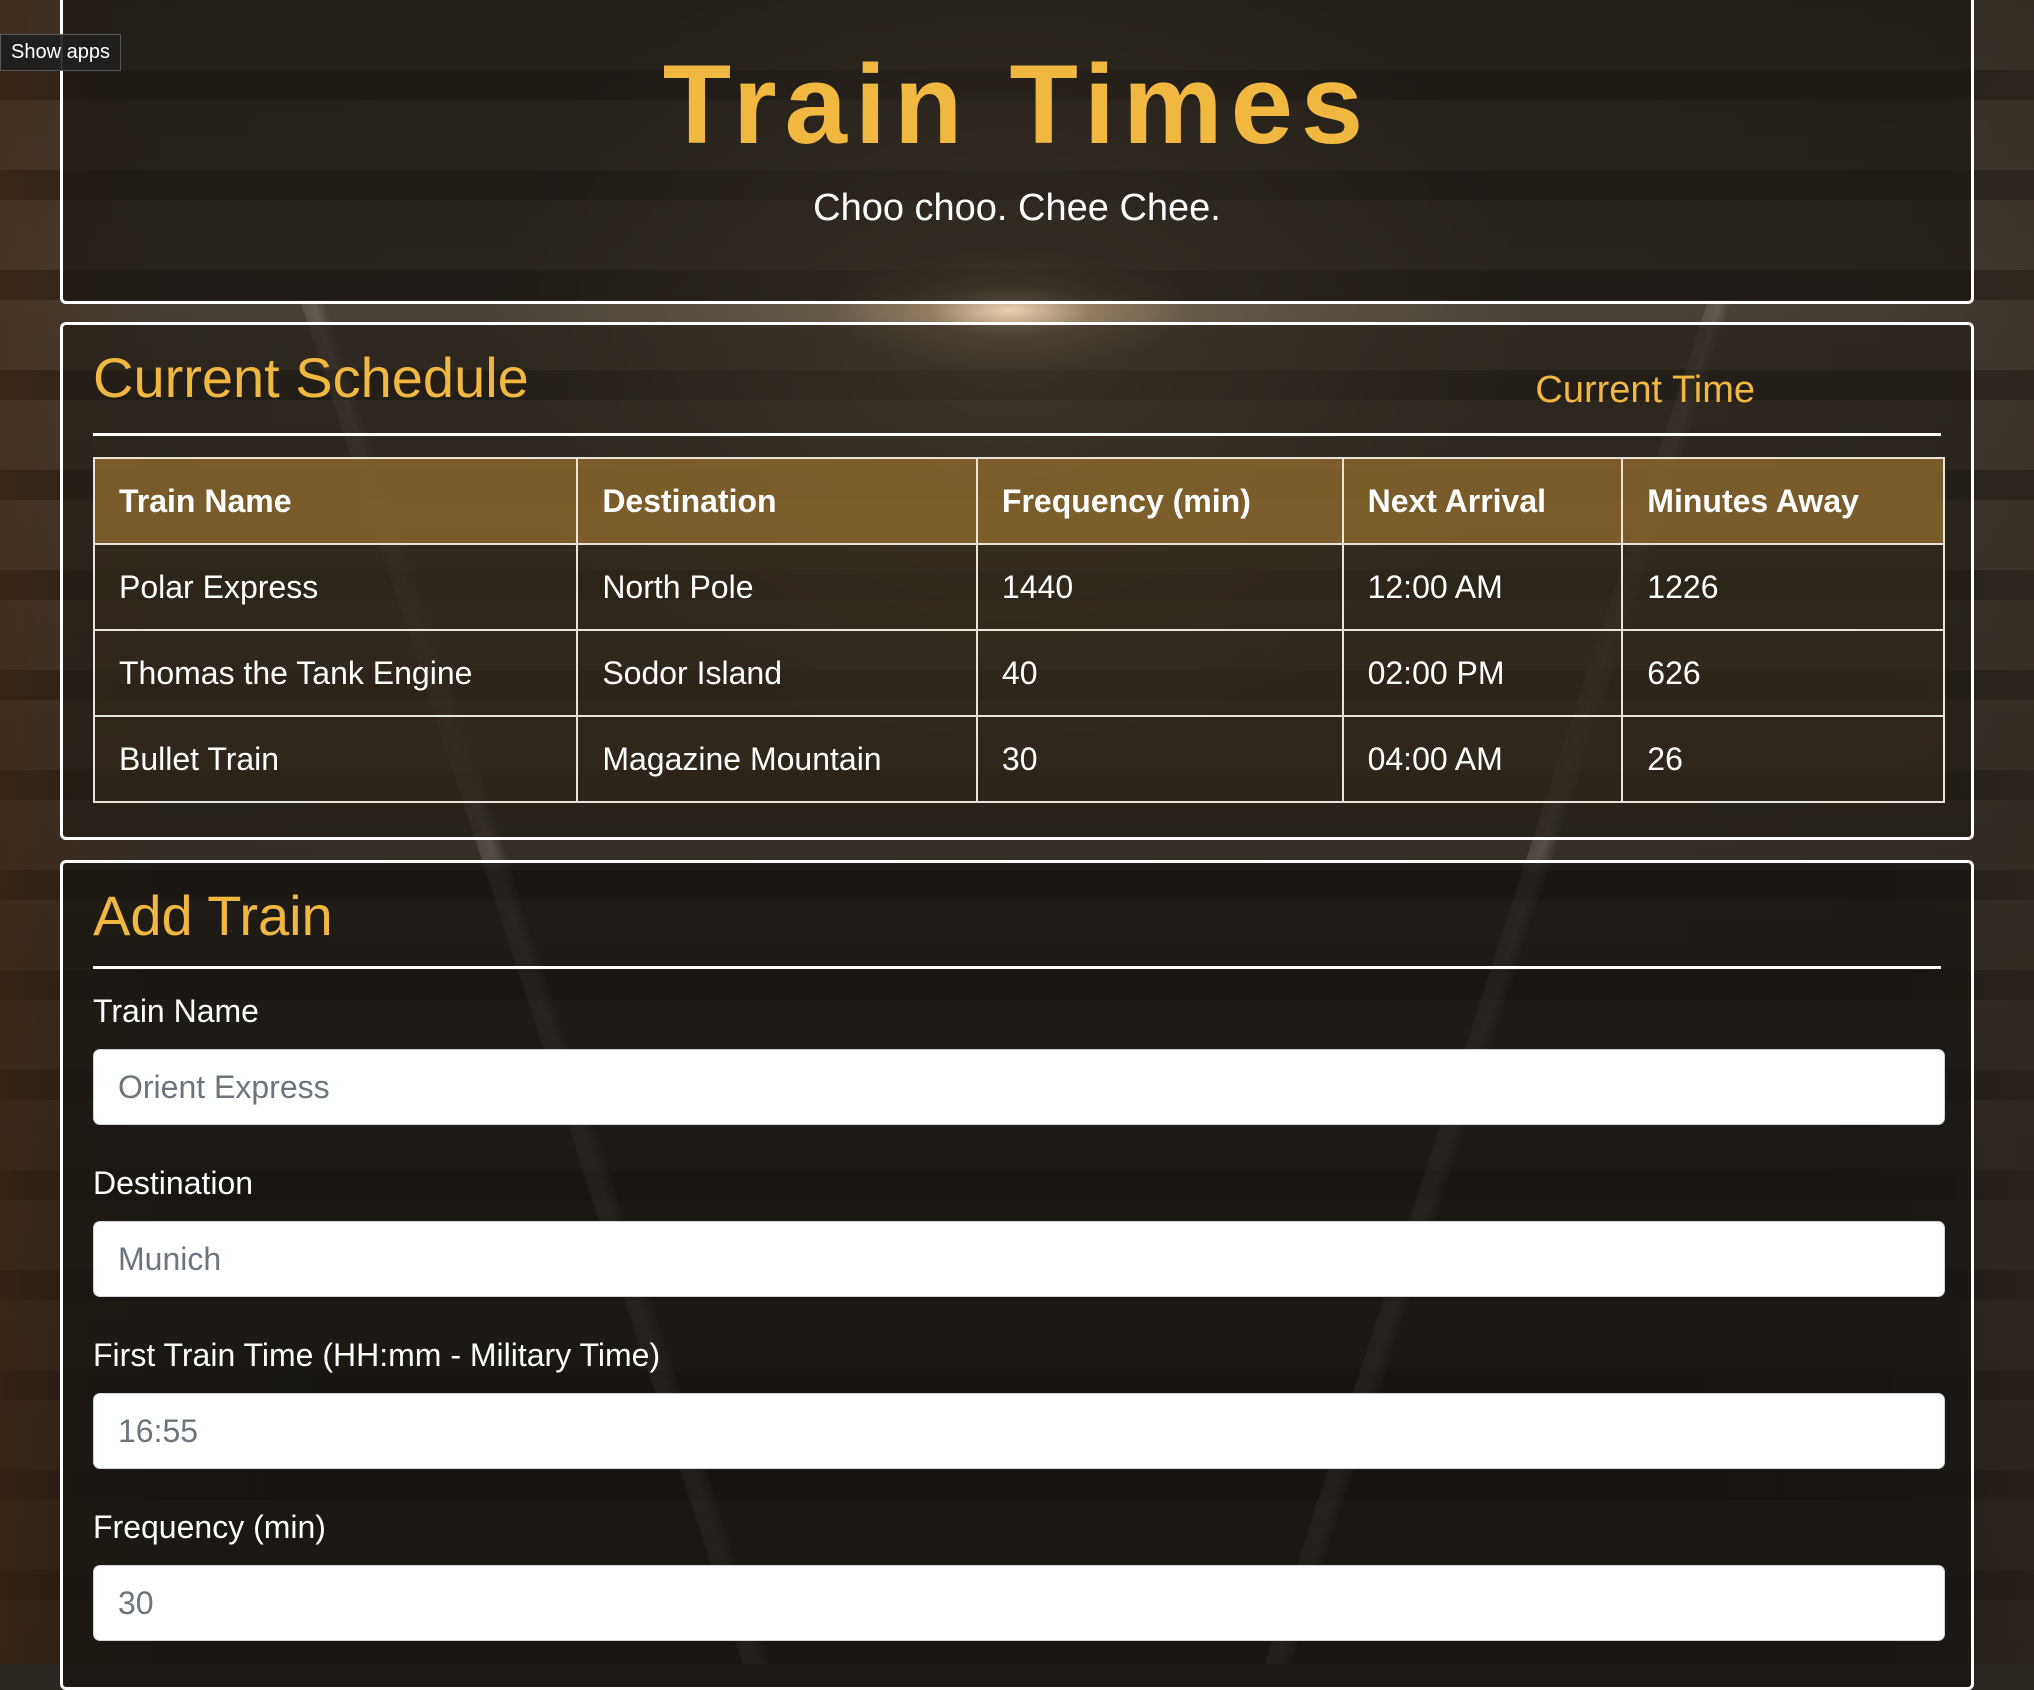  I want to click on cell-next-arrival: 12:00 AM, so click(1482, 587).